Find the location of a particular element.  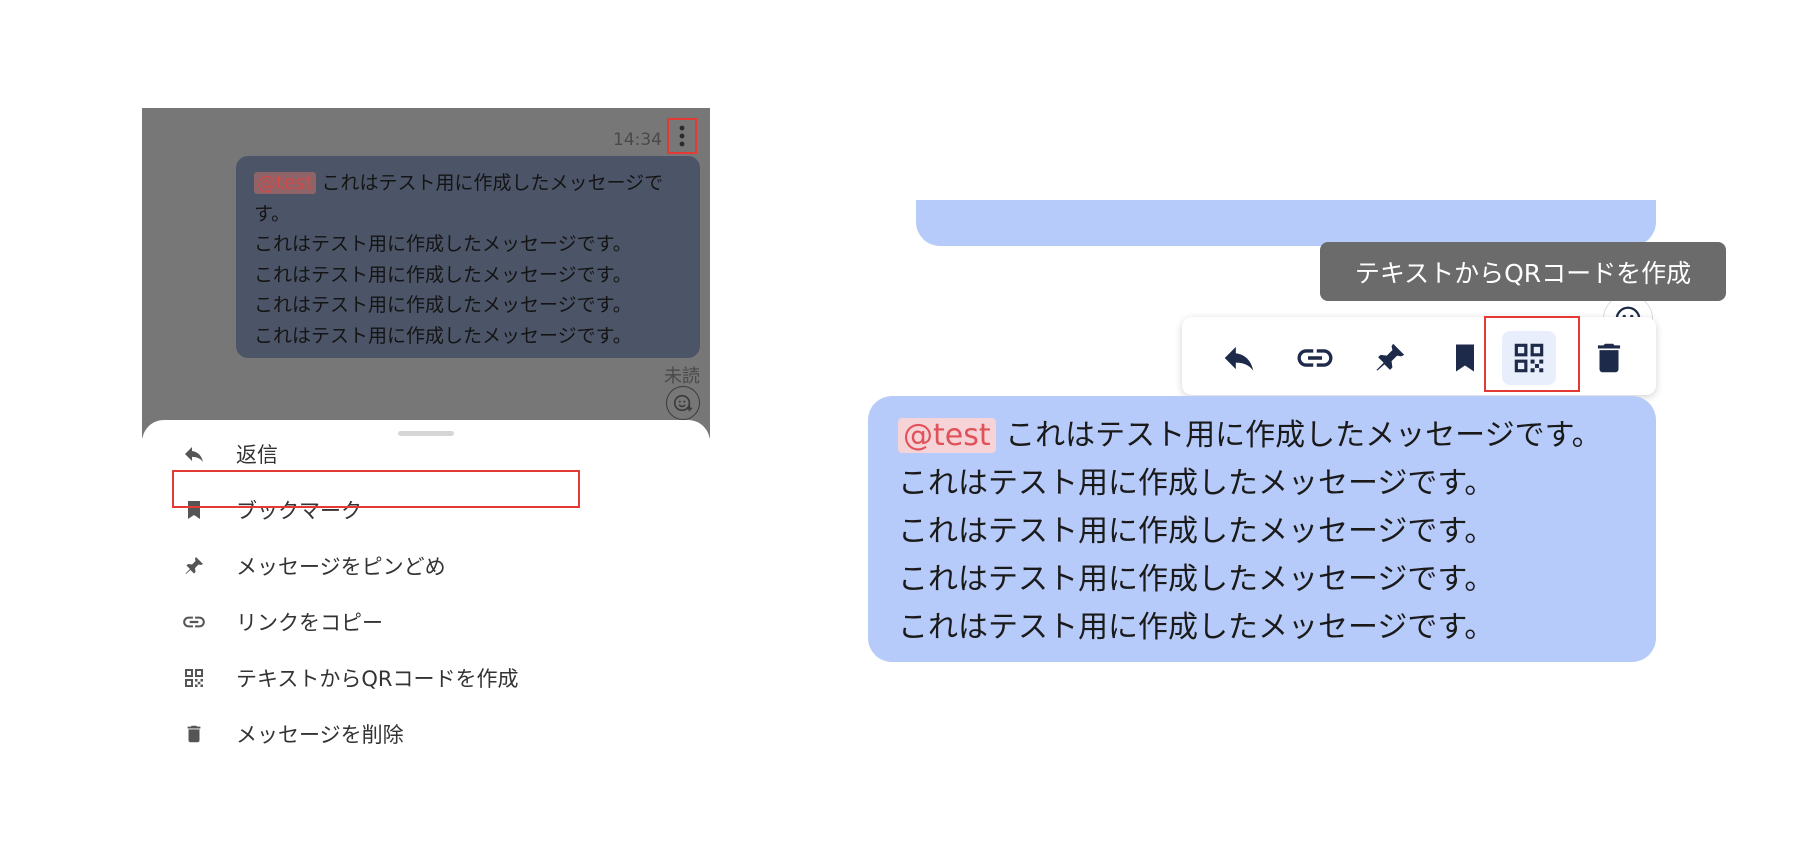

message-line-2: これはテスト用に作成したメッセージです。 is located at coordinates (1196, 483).